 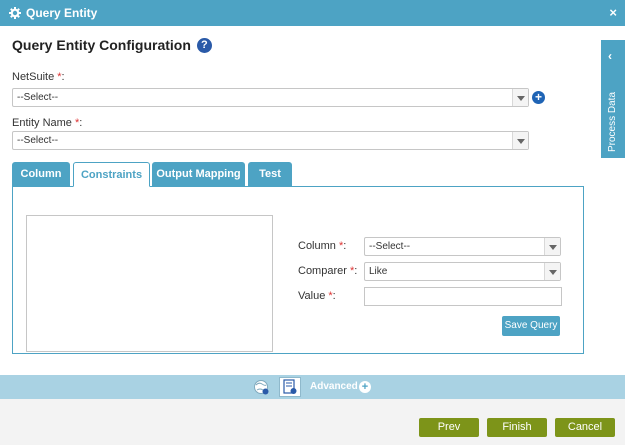 What do you see at coordinates (317, 246) in the screenshot?
I see `column-label-text: Column` at bounding box center [317, 246].